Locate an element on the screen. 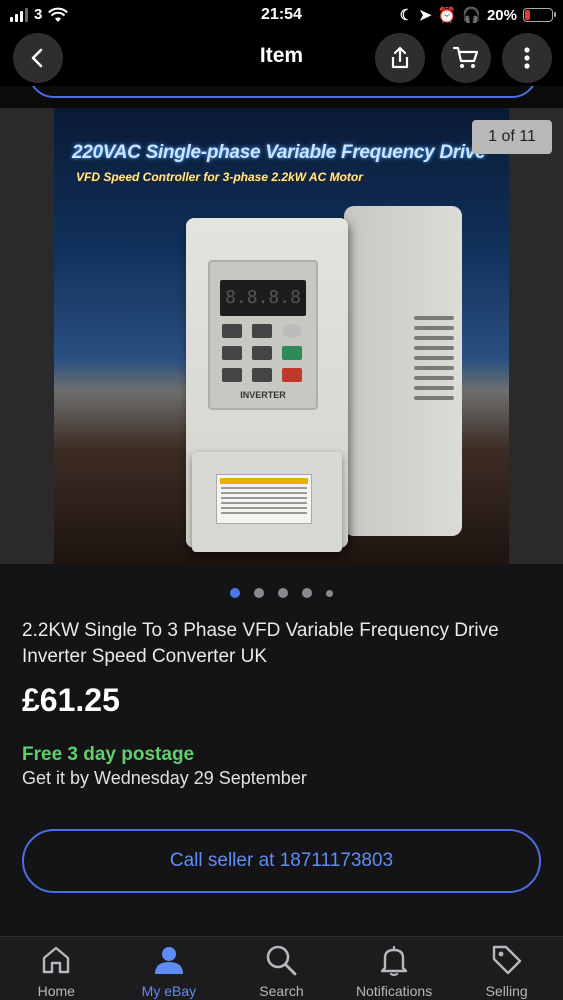  status-right: ☾ ➤ ⏰ 🎧 20% is located at coordinates (477, 15).